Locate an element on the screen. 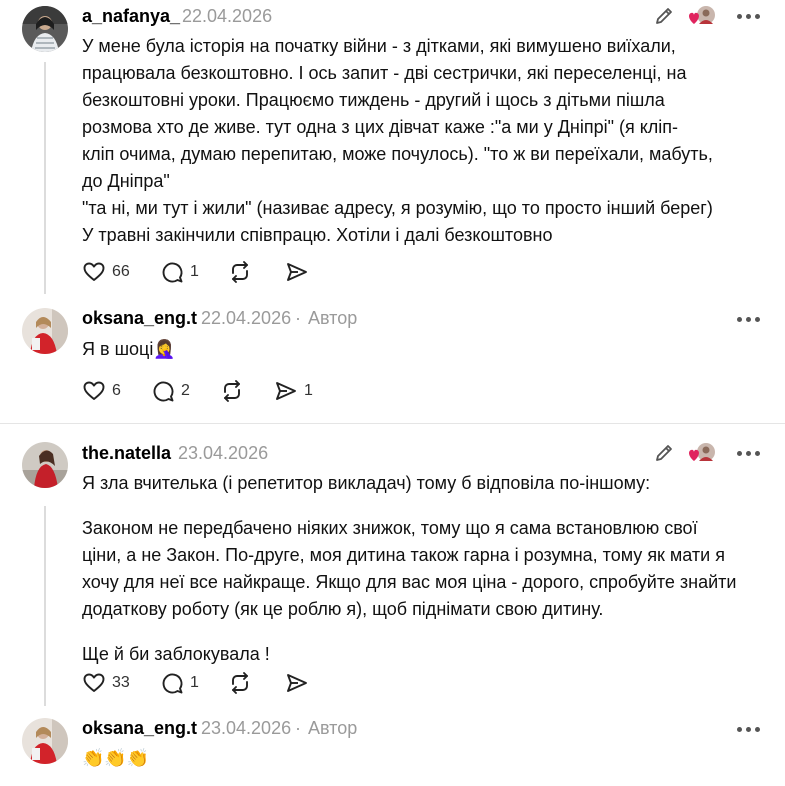 This screenshot has width=785, height=786. reply-comment-2: oksana_eng.t 23.04.2026 · Автор 👏👏👏 is located at coordinates (392, 749).